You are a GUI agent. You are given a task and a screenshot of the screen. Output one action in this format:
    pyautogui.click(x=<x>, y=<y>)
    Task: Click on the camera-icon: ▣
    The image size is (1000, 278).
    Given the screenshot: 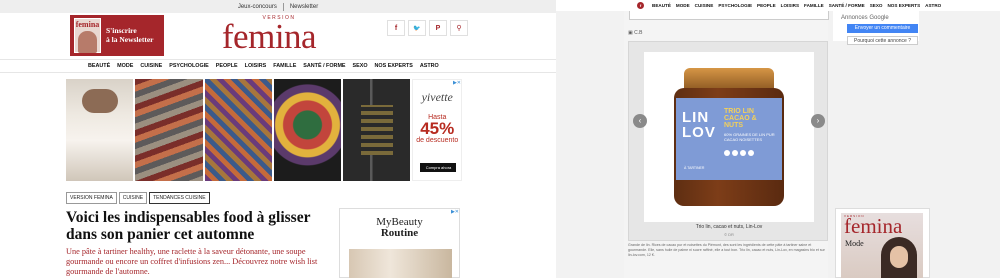 What is the action you would take?
    pyautogui.click(x=630, y=33)
    